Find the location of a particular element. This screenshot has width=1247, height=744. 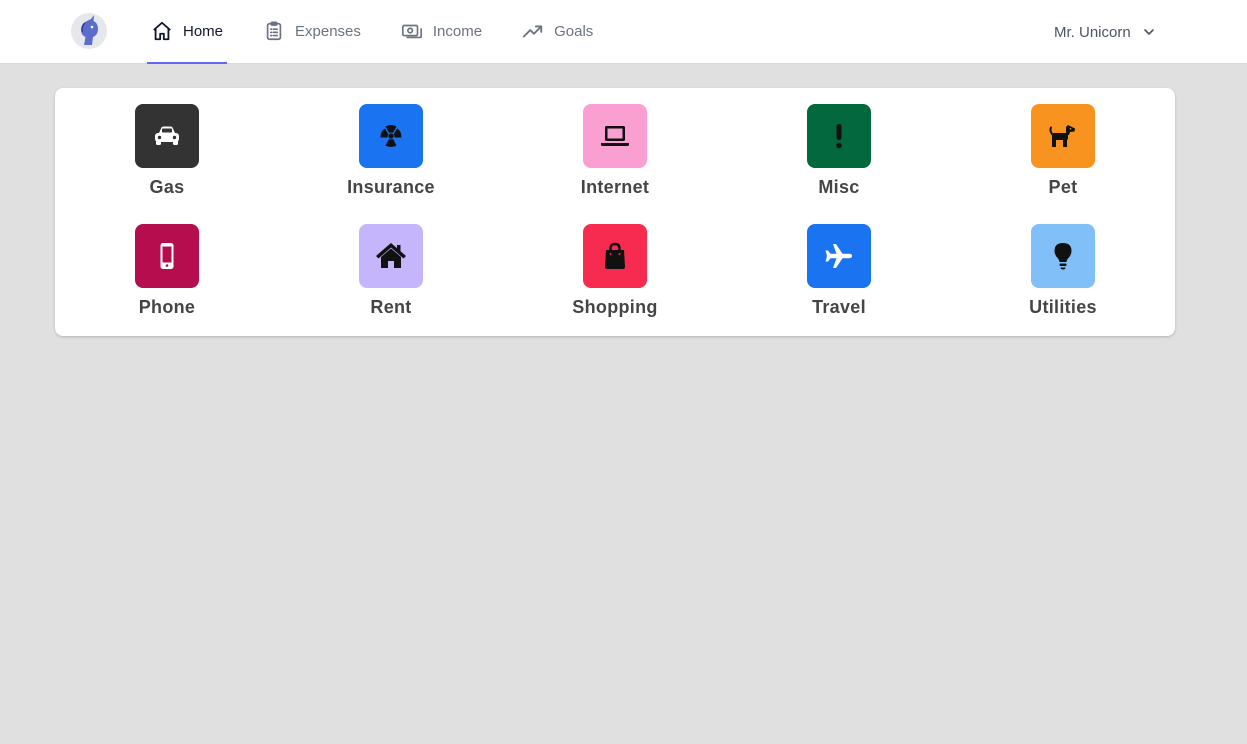

category-misc: Misc is located at coordinates (839, 154).